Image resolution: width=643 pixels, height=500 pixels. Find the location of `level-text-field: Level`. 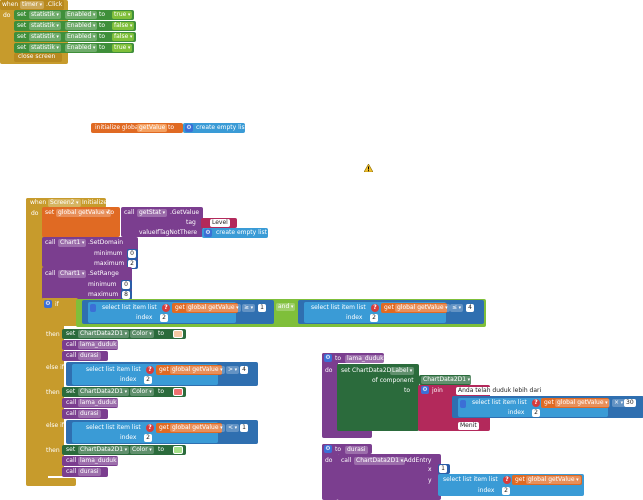

level-text-field: Level is located at coordinates (220, 223).